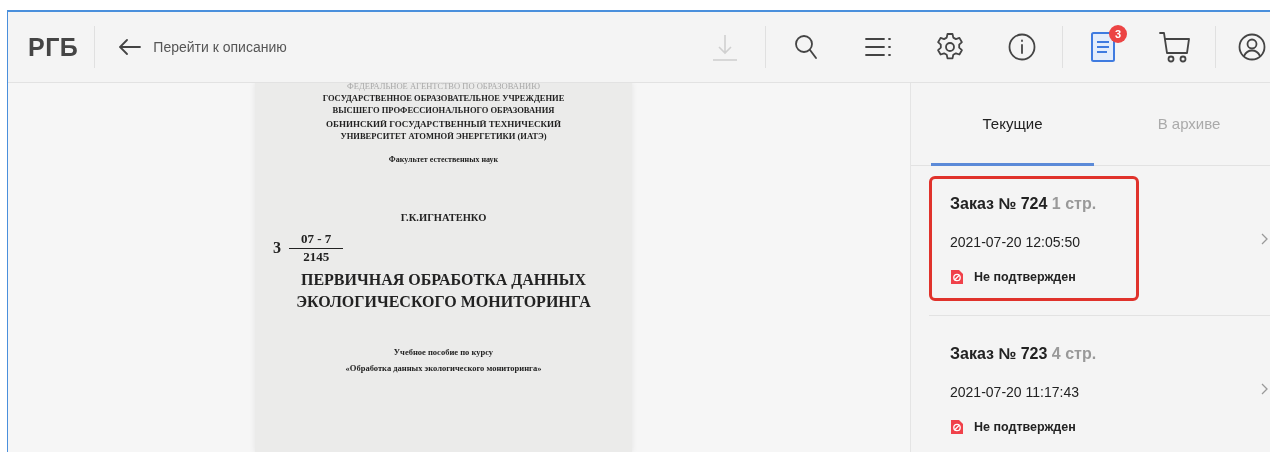 This screenshot has width=1270, height=452. What do you see at coordinates (443, 159) in the screenshot?
I see `faculty-name: Факультет естественных наук` at bounding box center [443, 159].